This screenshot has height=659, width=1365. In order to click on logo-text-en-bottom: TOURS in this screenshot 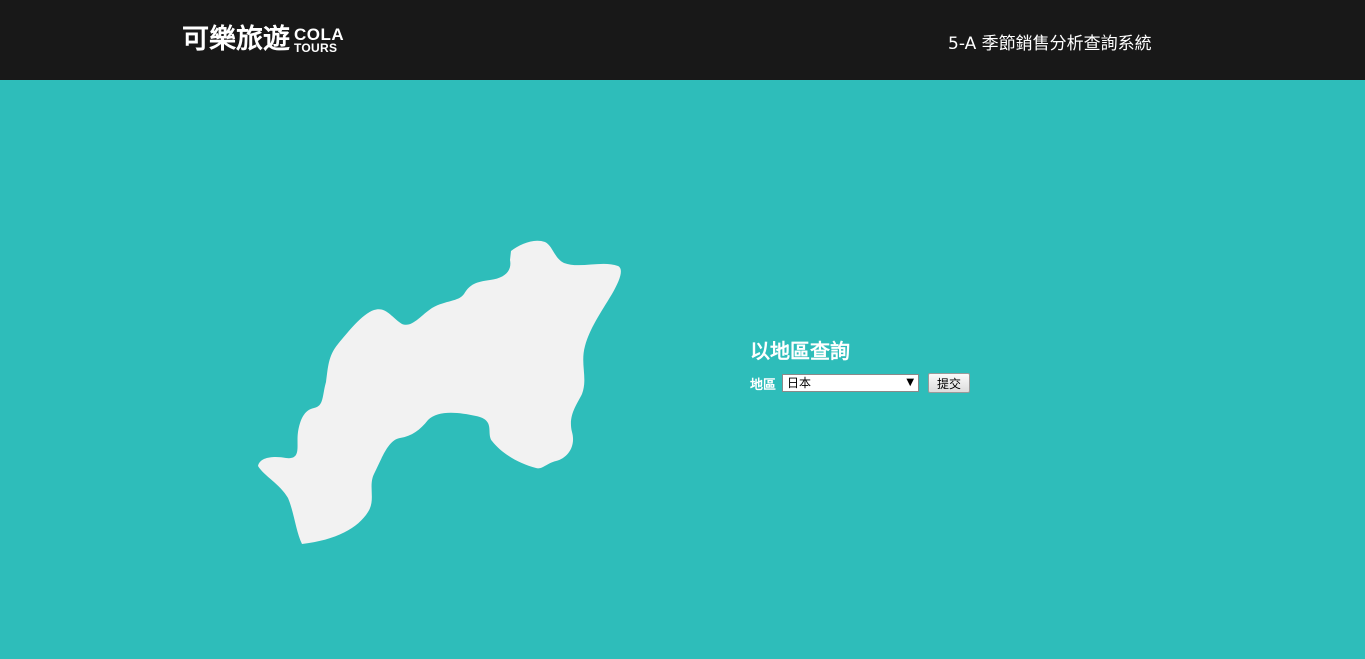, I will do `click(316, 48)`.